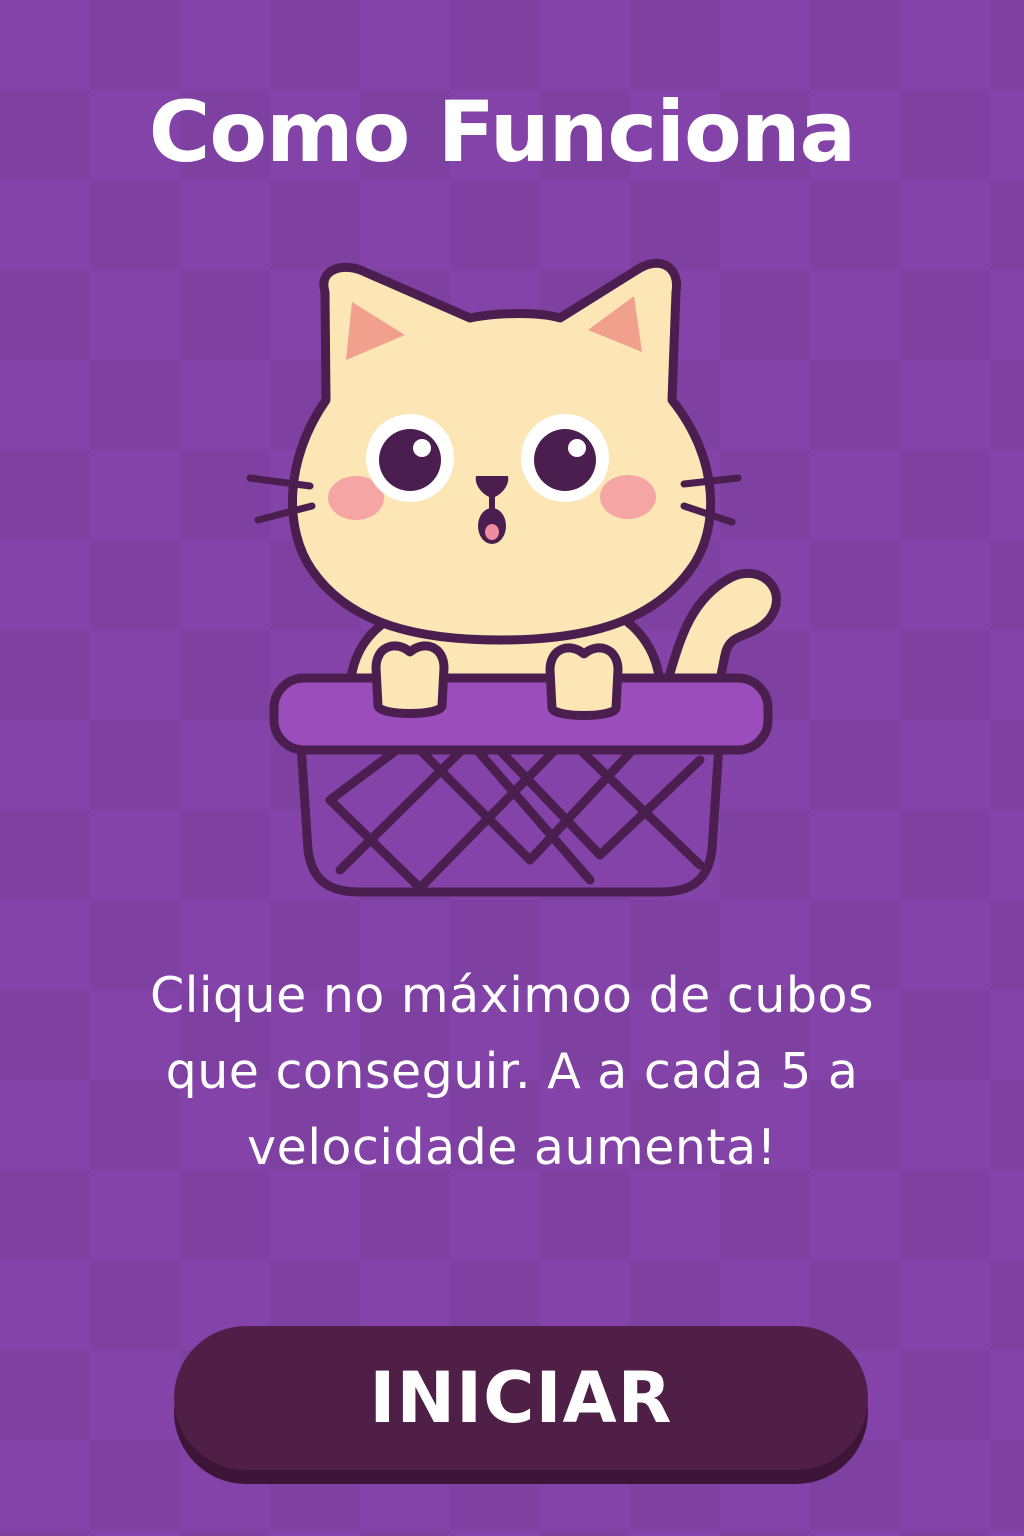 This screenshot has height=1536, width=1024. I want to click on cat-tail, so click(722, 631).